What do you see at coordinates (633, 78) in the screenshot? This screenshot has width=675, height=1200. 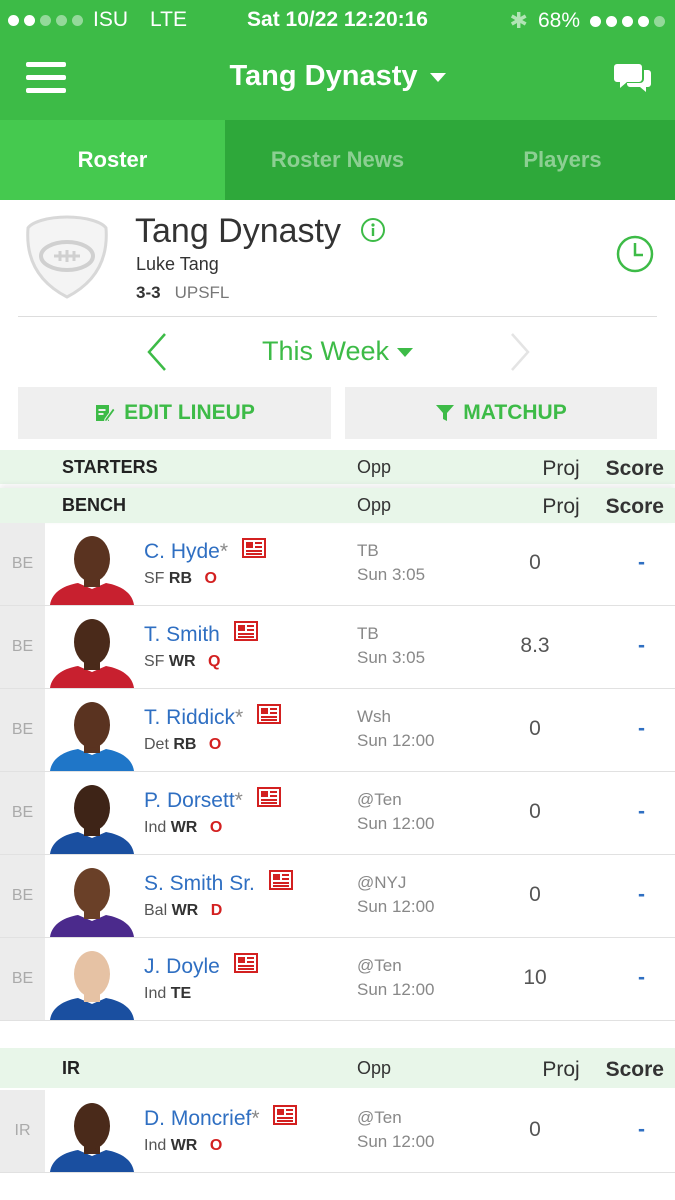 I see `chat-icon` at bounding box center [633, 78].